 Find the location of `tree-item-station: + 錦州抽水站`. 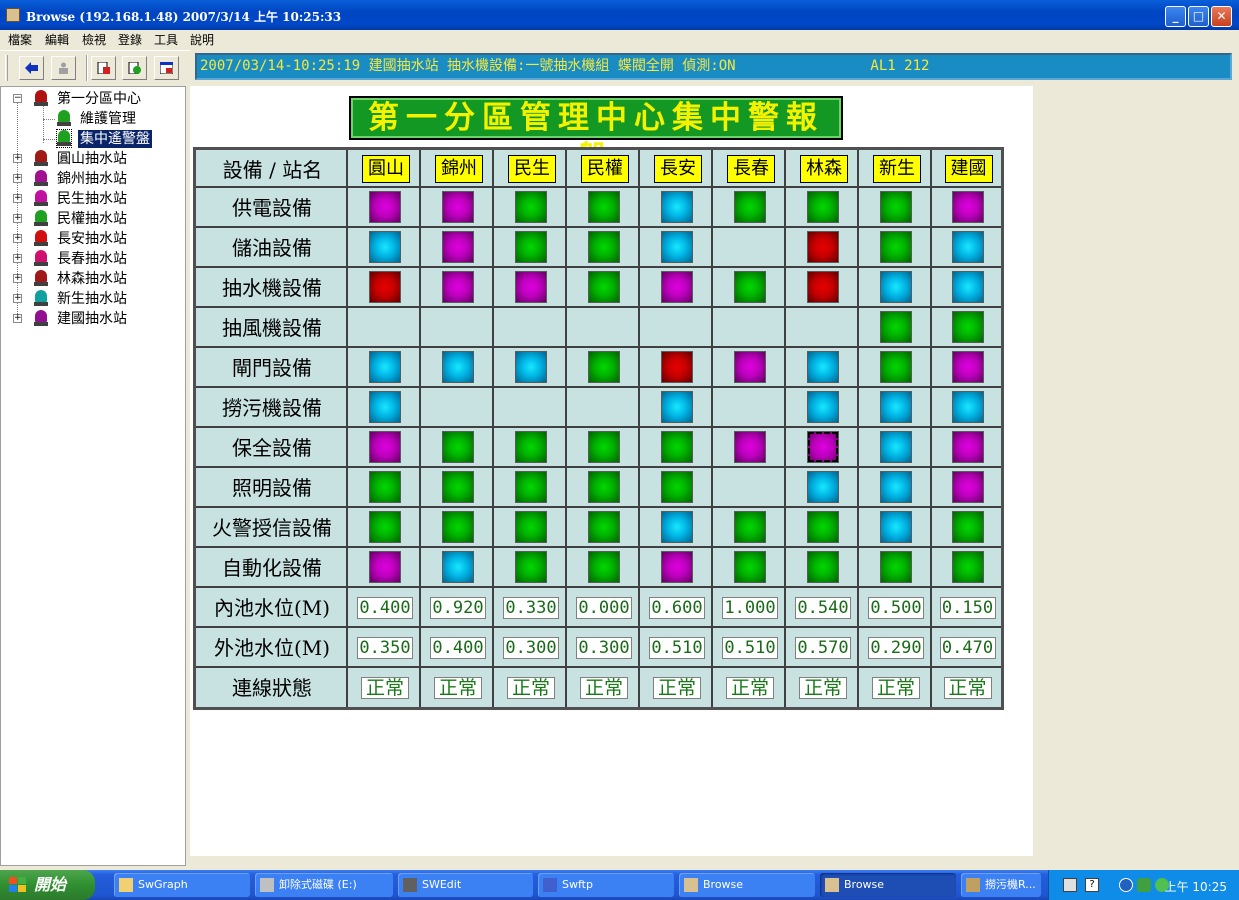

tree-item-station: + 錦州抽水站 is located at coordinates (94, 179).